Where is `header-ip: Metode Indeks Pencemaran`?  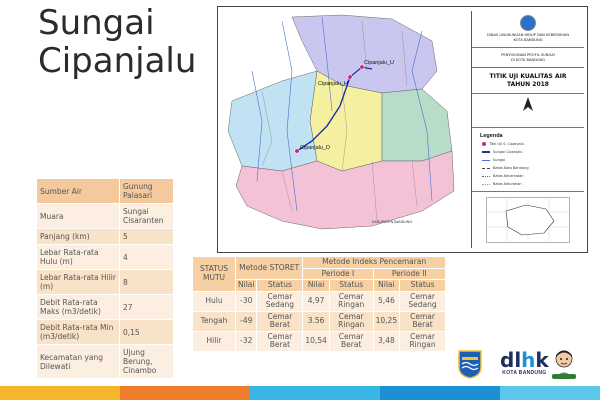
header-ip: Metode Indeks Pencemaran is located at coordinates (374, 262).